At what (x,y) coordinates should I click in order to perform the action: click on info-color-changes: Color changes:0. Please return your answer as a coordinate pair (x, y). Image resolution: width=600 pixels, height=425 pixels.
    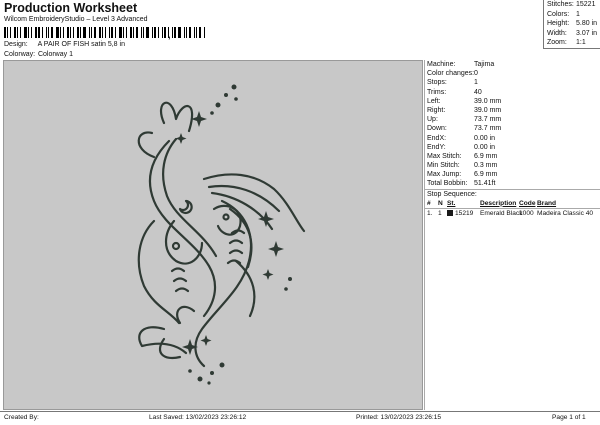
    Looking at the image, I should click on (452, 74).